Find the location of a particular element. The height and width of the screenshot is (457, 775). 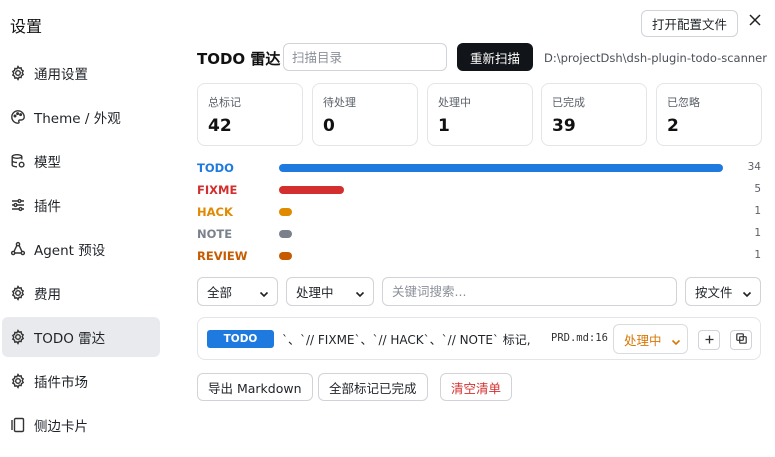

stat-value: 42 is located at coordinates (220, 126).